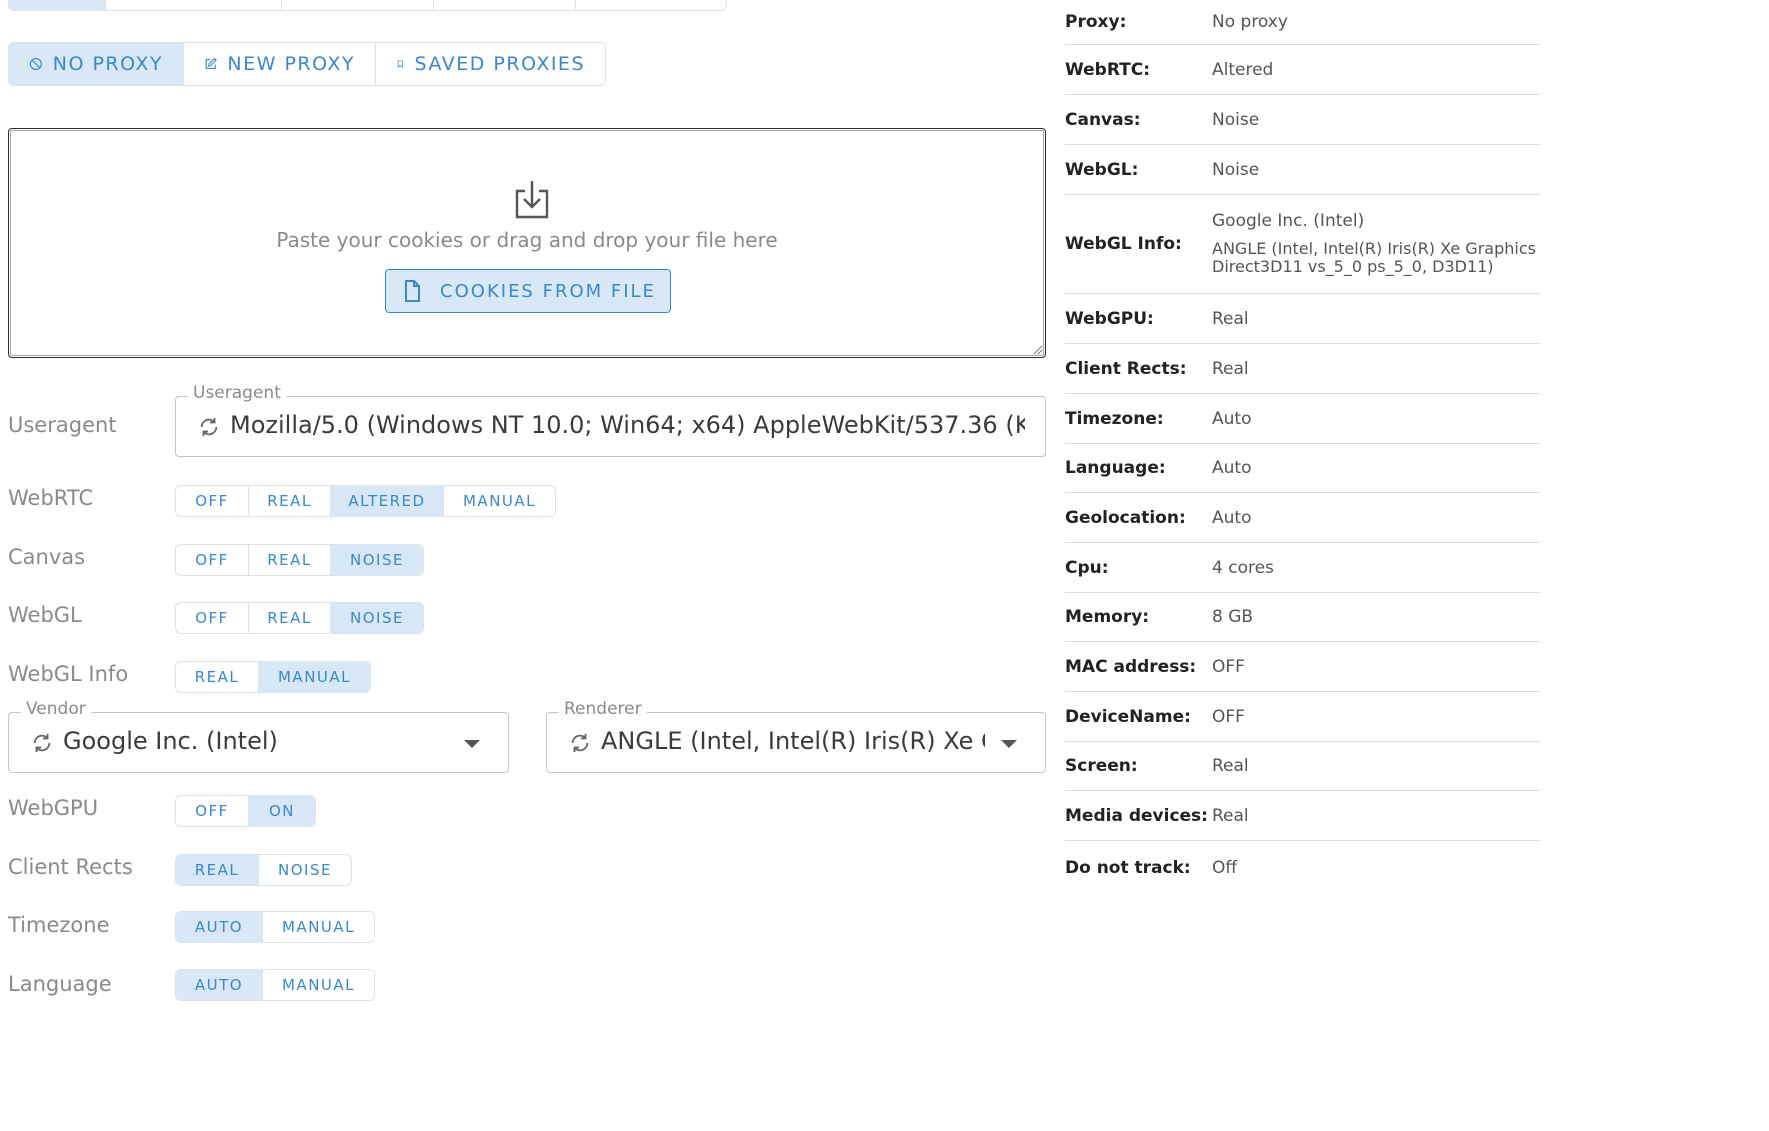 Image resolution: width=1769 pixels, height=1131 pixels. What do you see at coordinates (499, 64) in the screenshot?
I see `saved-proxies-label: SAVED PROXIES` at bounding box center [499, 64].